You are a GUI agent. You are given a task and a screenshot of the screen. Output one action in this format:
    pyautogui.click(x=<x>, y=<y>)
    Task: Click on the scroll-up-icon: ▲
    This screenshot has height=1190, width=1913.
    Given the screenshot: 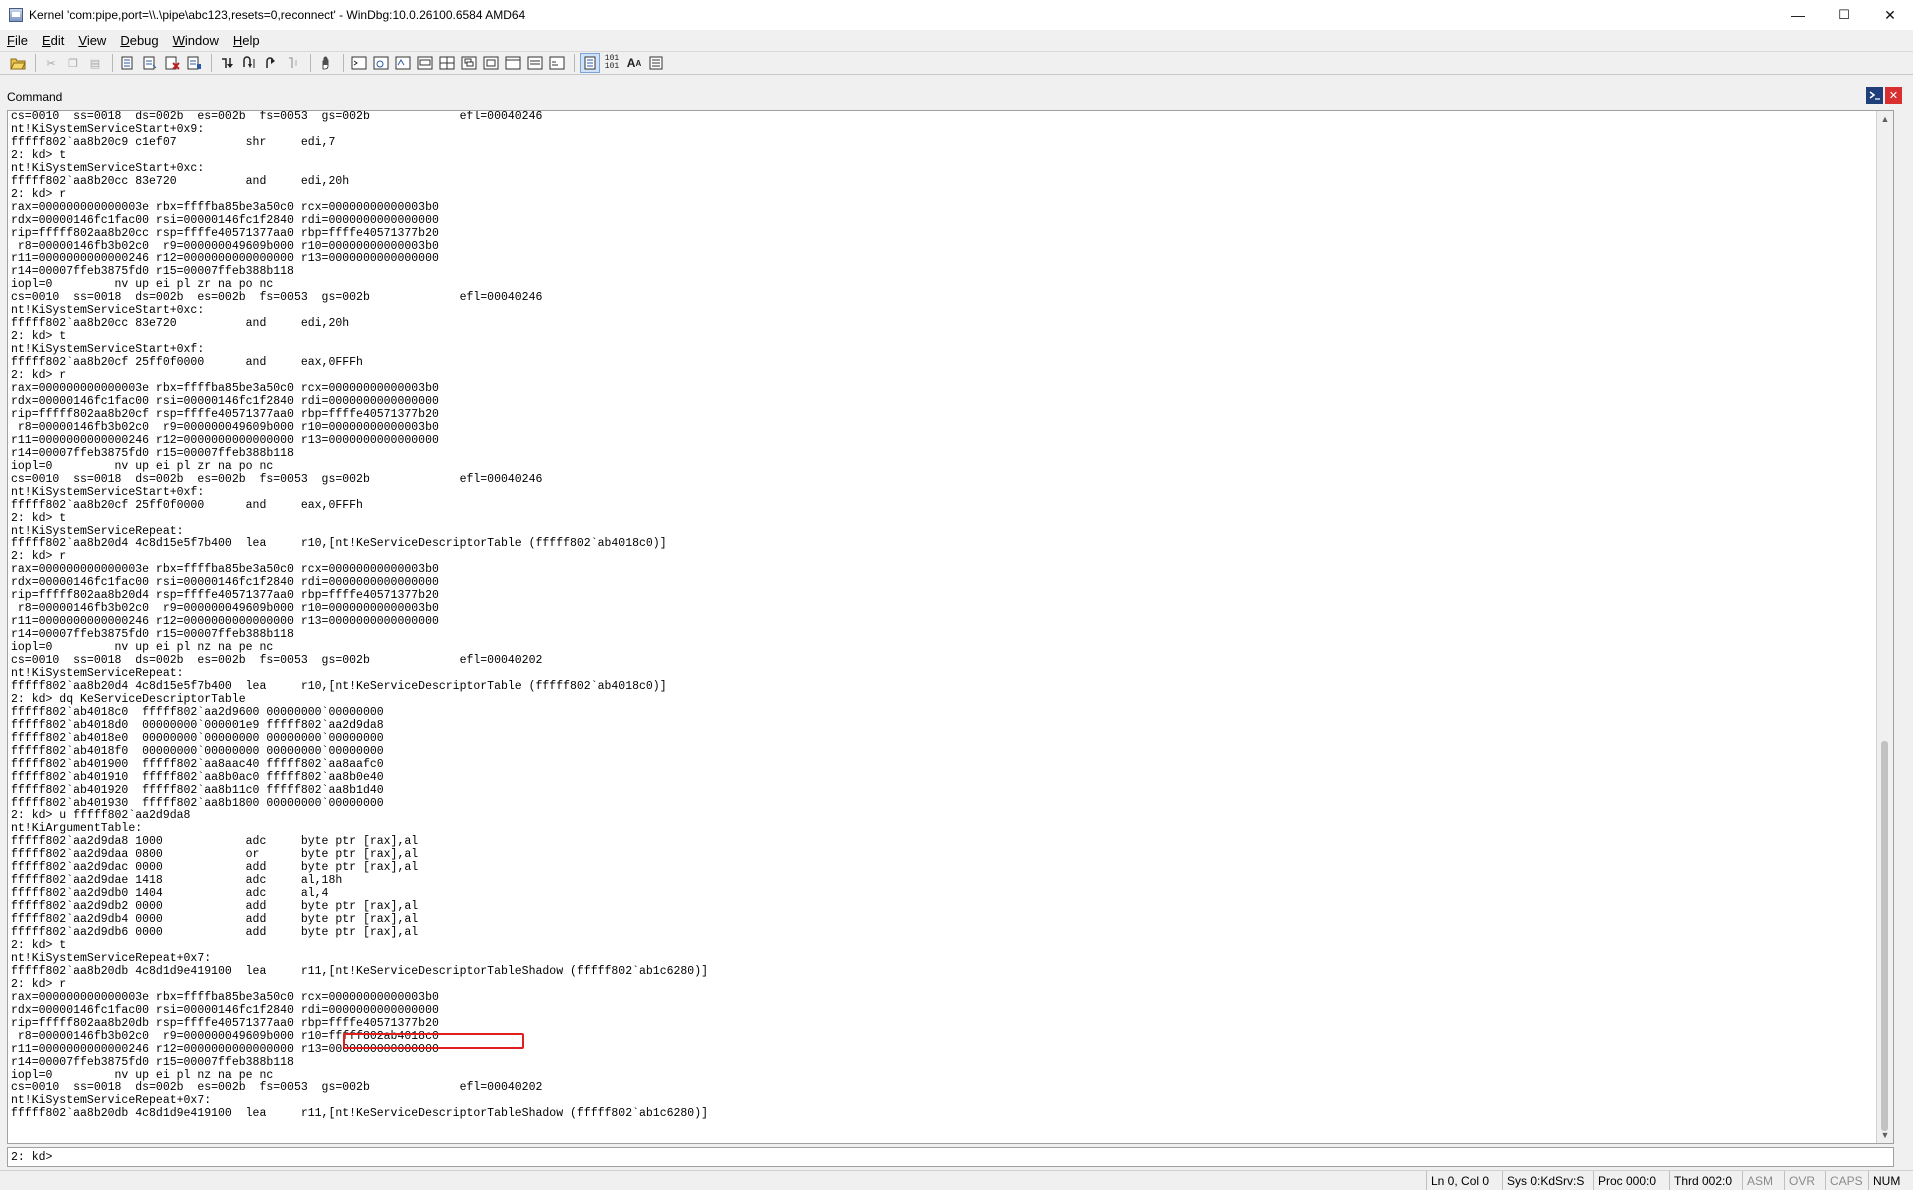 What is the action you would take?
    pyautogui.click(x=1885, y=119)
    